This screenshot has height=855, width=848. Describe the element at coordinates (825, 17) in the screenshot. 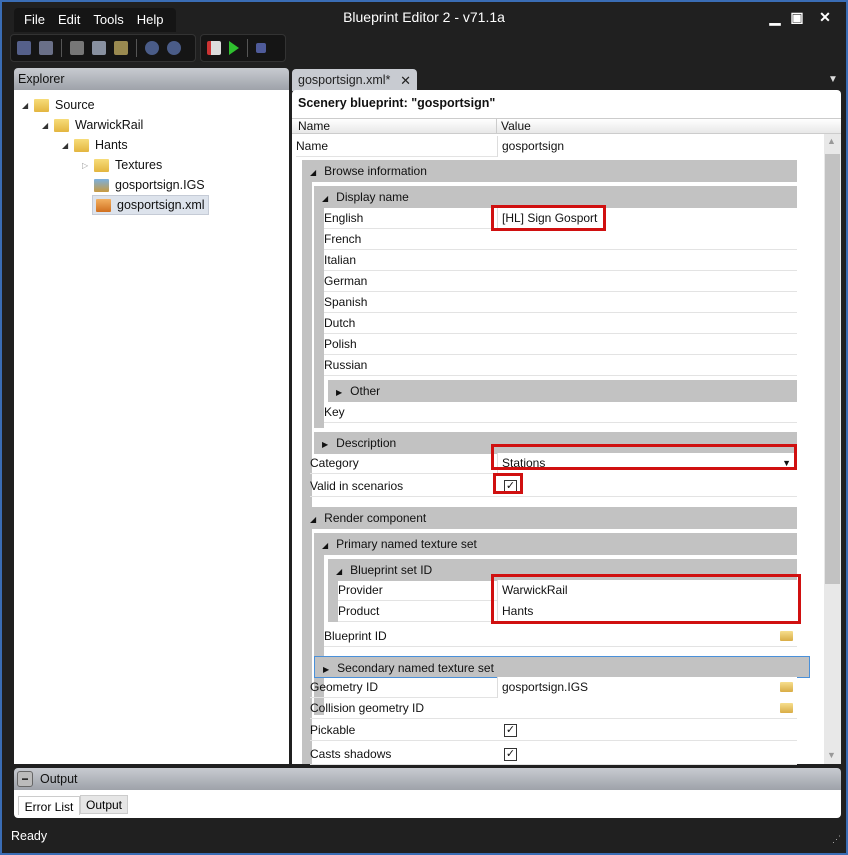

I see `close-window-button: ✕` at that location.